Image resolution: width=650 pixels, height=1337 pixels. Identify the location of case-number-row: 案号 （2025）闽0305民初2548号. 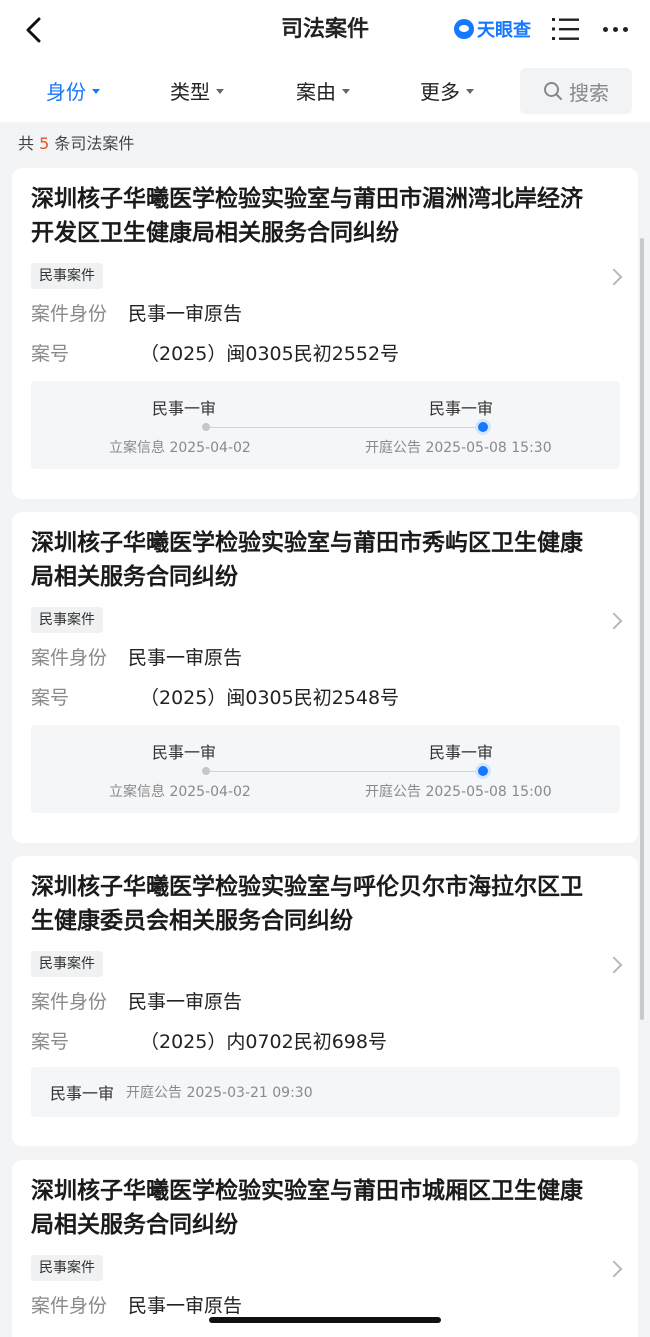
(215, 698).